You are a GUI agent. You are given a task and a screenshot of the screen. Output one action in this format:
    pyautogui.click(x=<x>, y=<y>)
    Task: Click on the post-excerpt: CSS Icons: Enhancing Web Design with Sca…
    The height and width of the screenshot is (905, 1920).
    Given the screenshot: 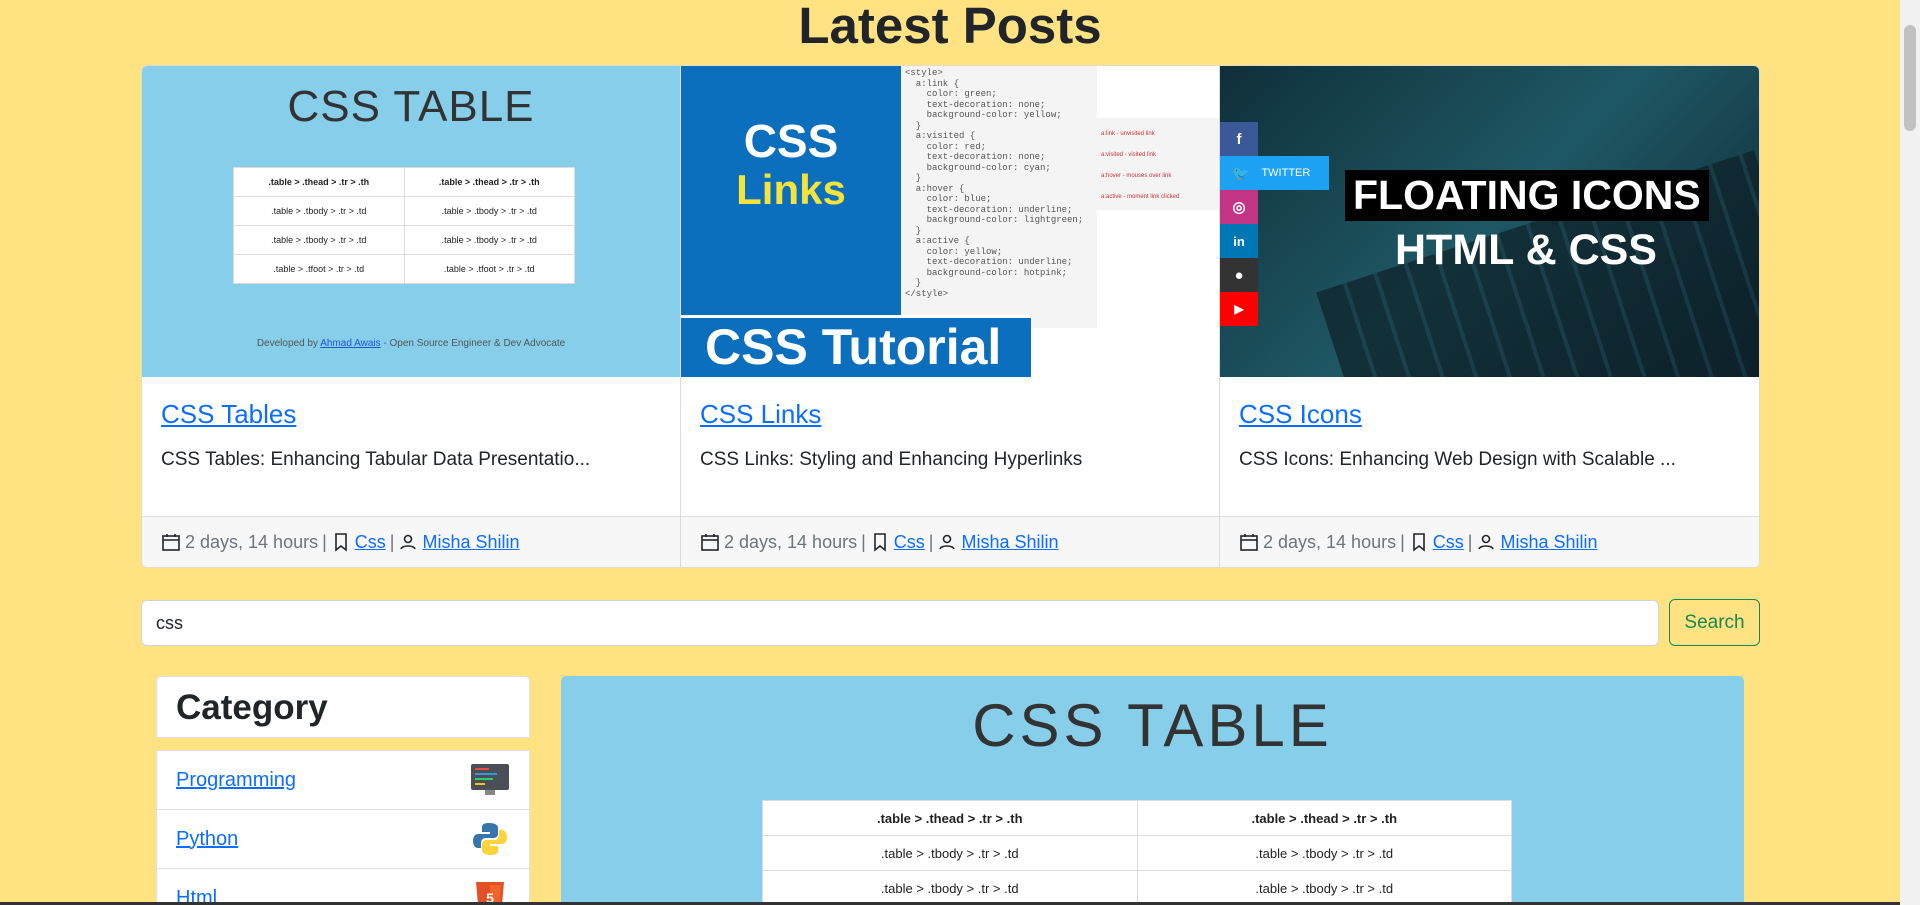 What is the action you would take?
    pyautogui.click(x=1457, y=459)
    